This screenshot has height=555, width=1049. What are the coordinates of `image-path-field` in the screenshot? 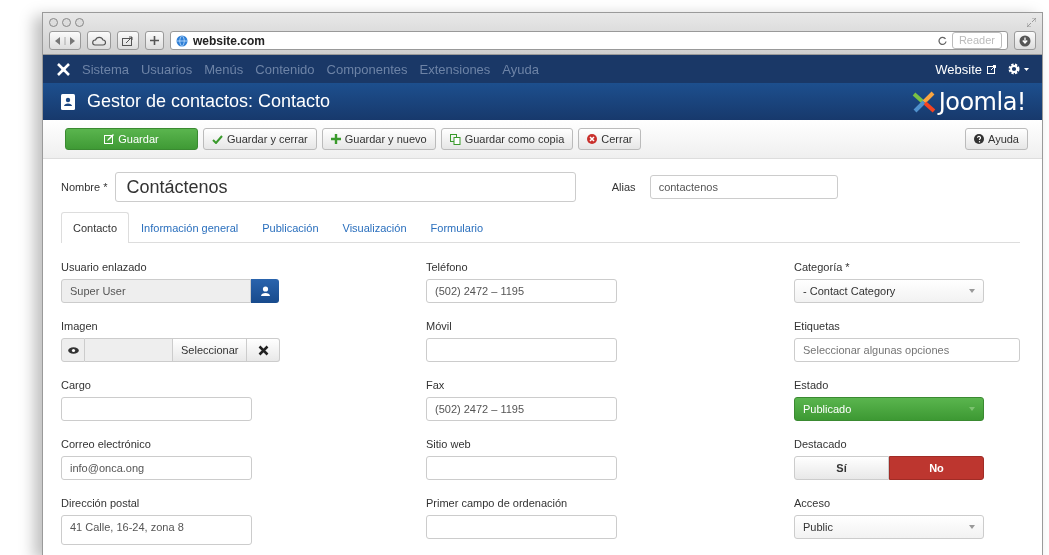 It's located at (128, 350).